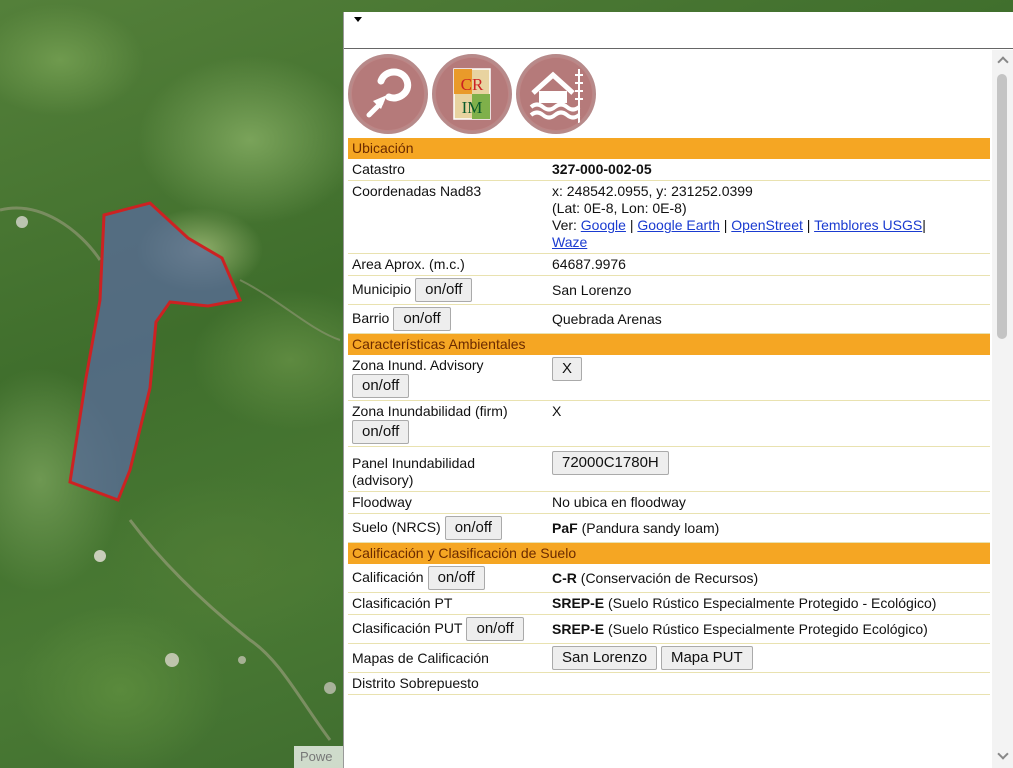 The image size is (1013, 768). I want to click on catastro-value: 327-000-002-05, so click(769, 170).